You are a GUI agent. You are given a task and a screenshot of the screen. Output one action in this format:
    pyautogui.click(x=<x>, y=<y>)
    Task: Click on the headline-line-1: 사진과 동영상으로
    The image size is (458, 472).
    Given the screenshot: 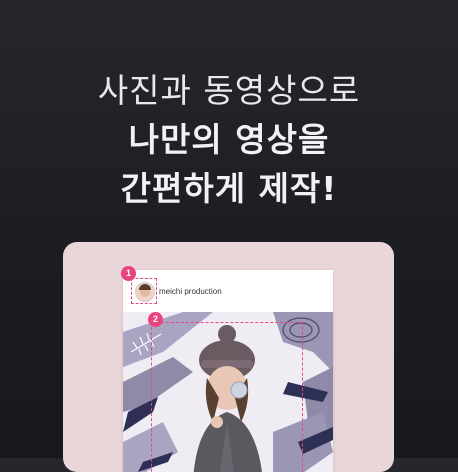 What is the action you would take?
    pyautogui.click(x=229, y=90)
    